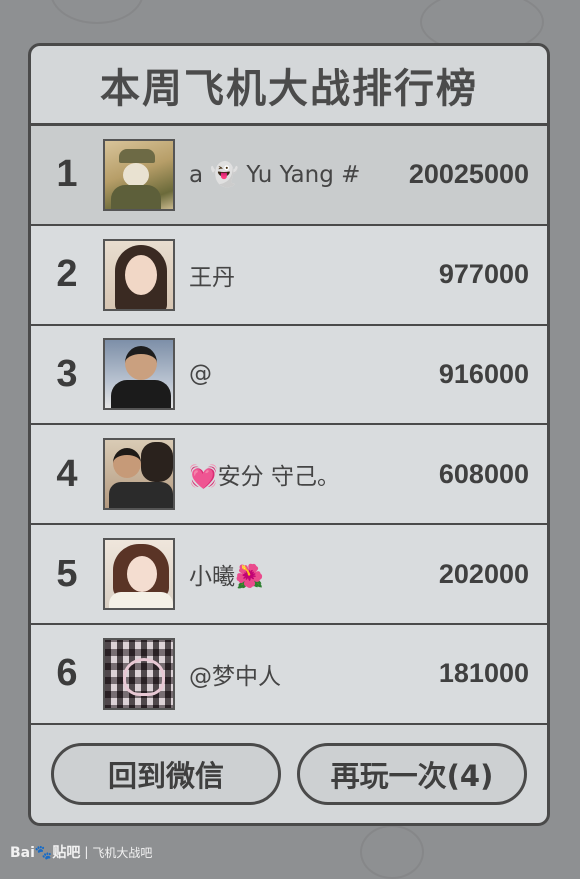  Describe the element at coordinates (289, 774) in the screenshot. I see `action-bar: 回到微信 再玩一次(4)` at that location.